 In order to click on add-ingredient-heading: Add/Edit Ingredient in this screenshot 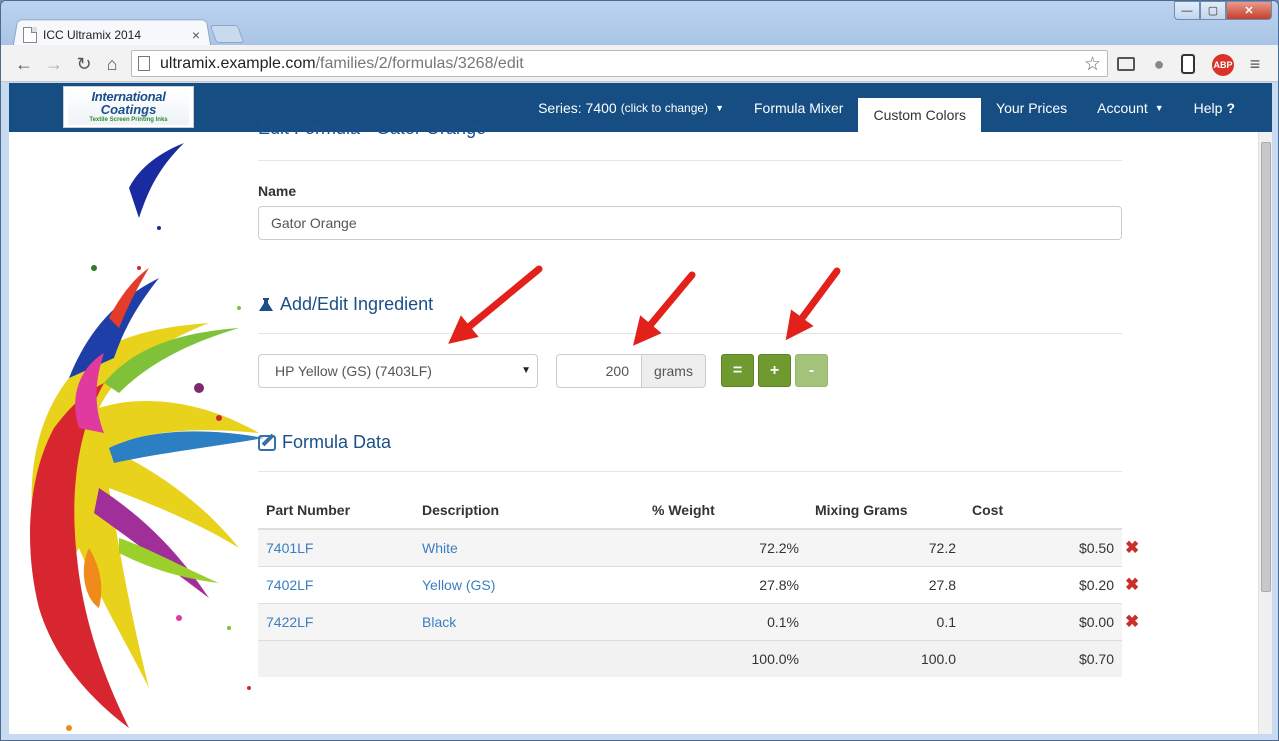, I will do `click(345, 304)`.